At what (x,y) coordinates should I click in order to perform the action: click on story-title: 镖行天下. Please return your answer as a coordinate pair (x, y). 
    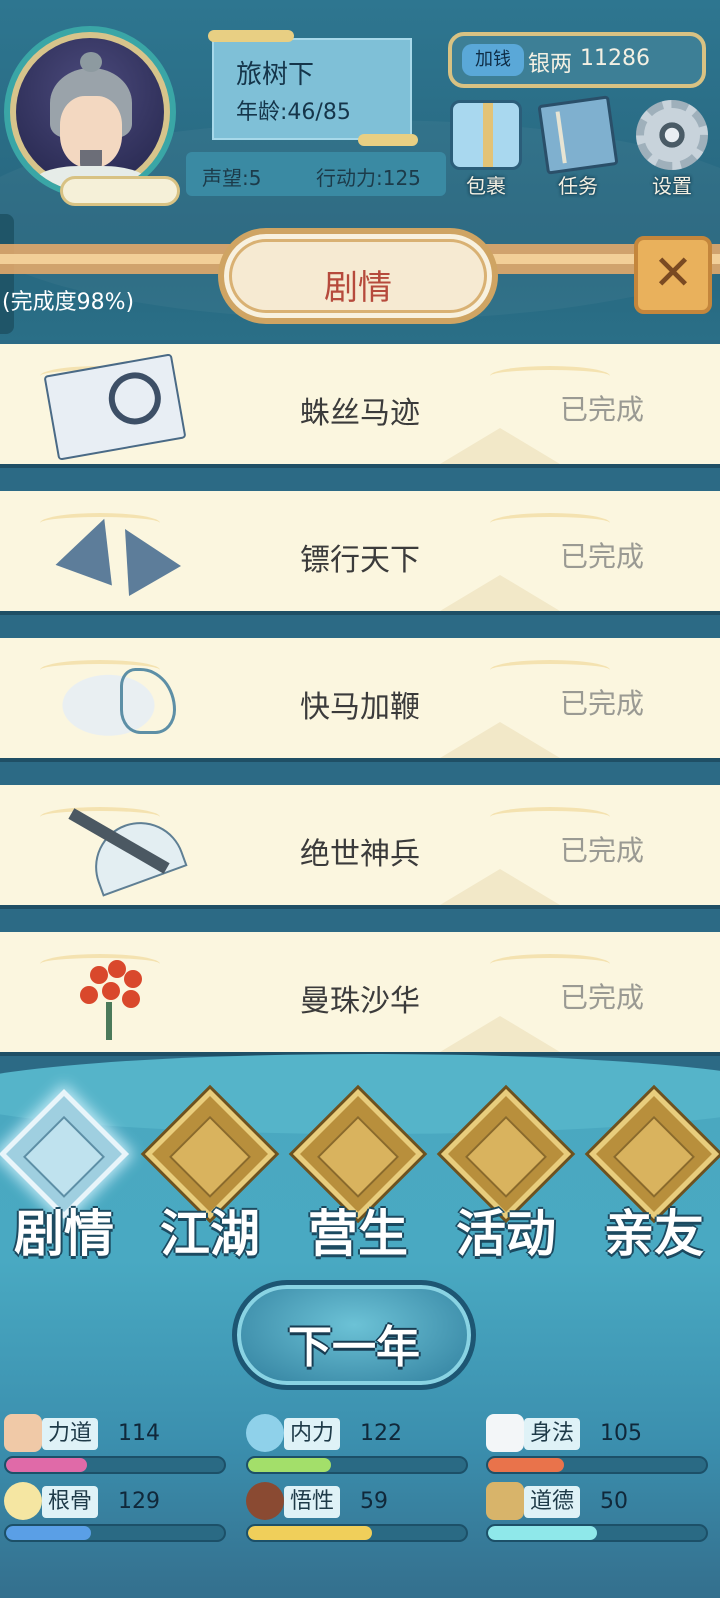
    Looking at the image, I should click on (360, 560).